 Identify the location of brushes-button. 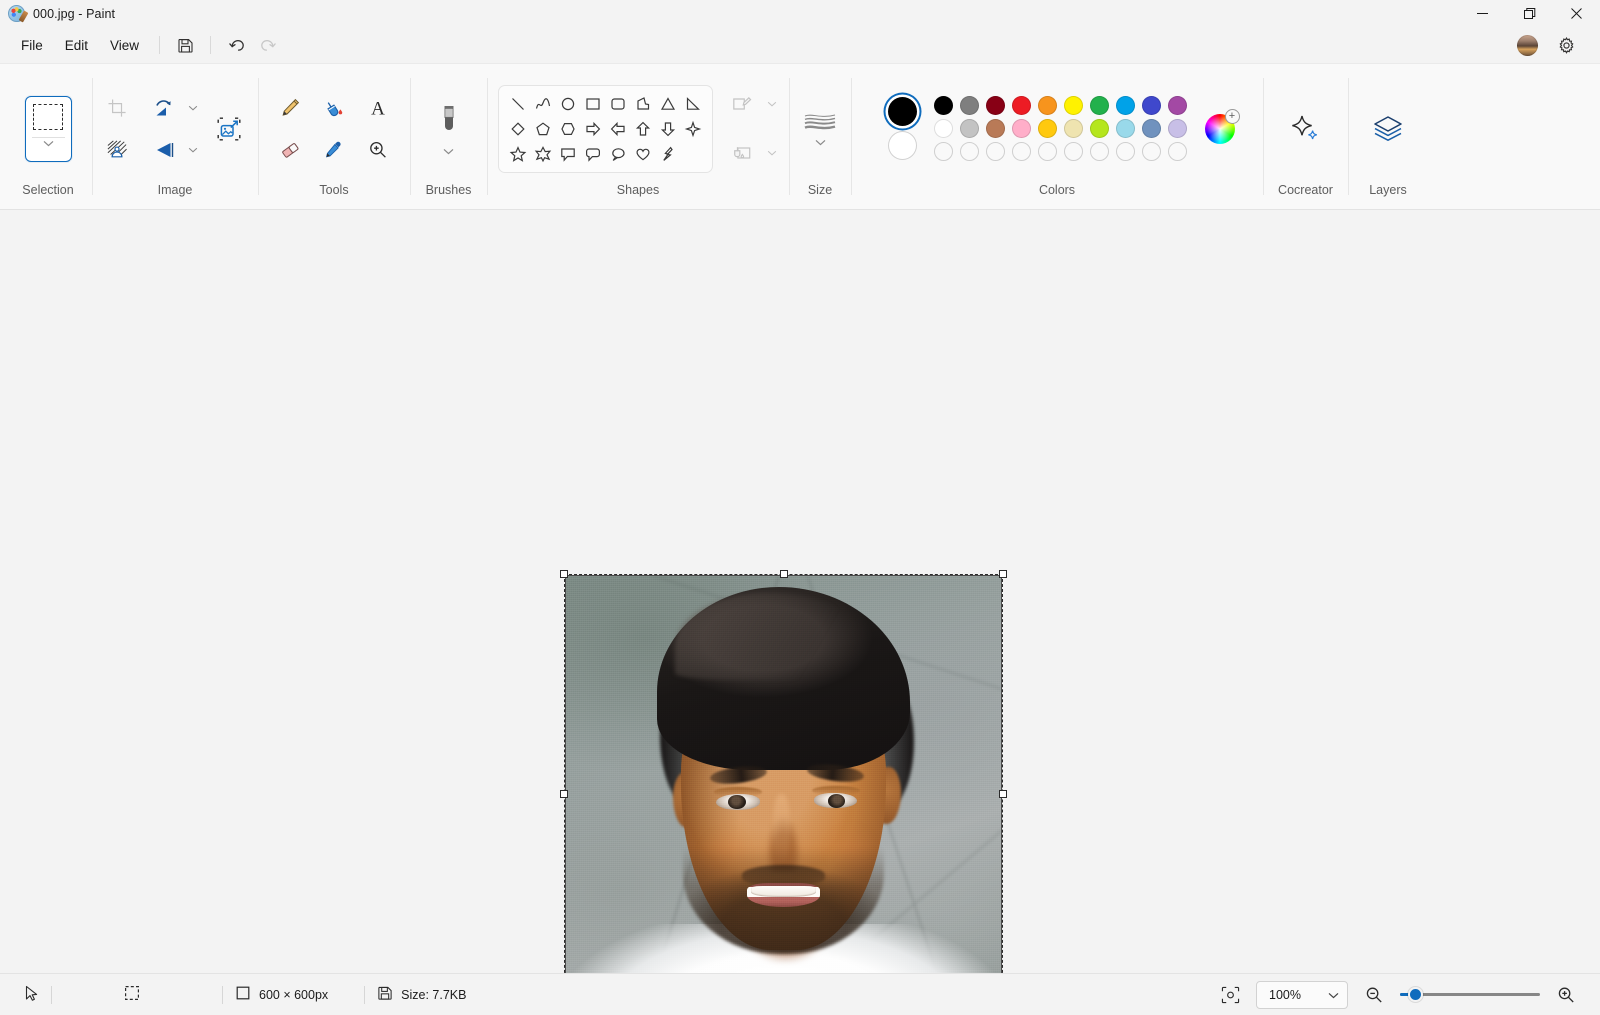
(449, 129).